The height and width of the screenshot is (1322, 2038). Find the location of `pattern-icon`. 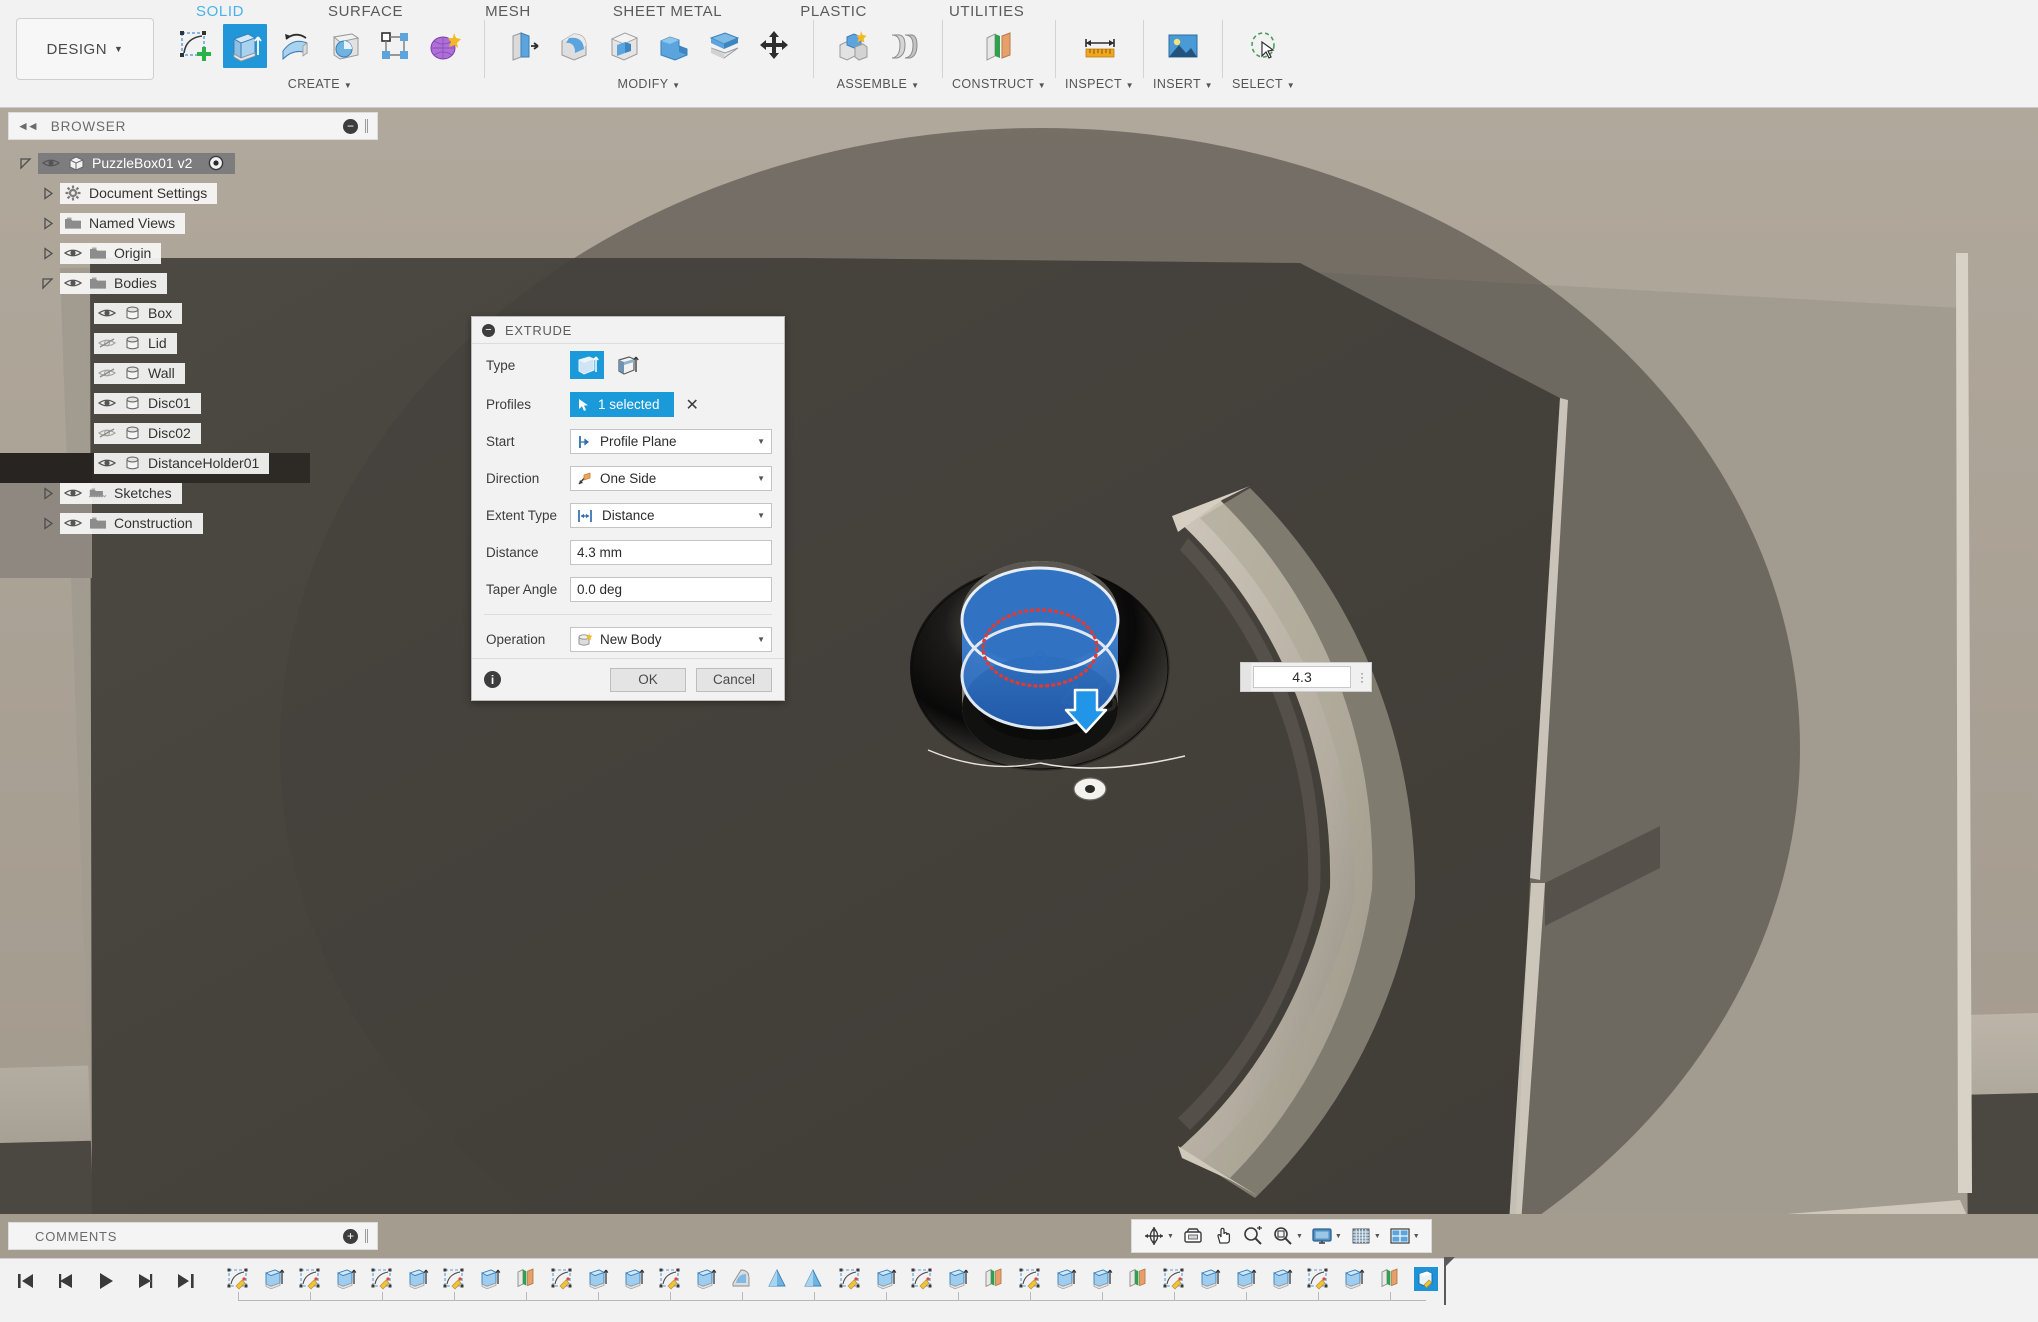

pattern-icon is located at coordinates (395, 46).